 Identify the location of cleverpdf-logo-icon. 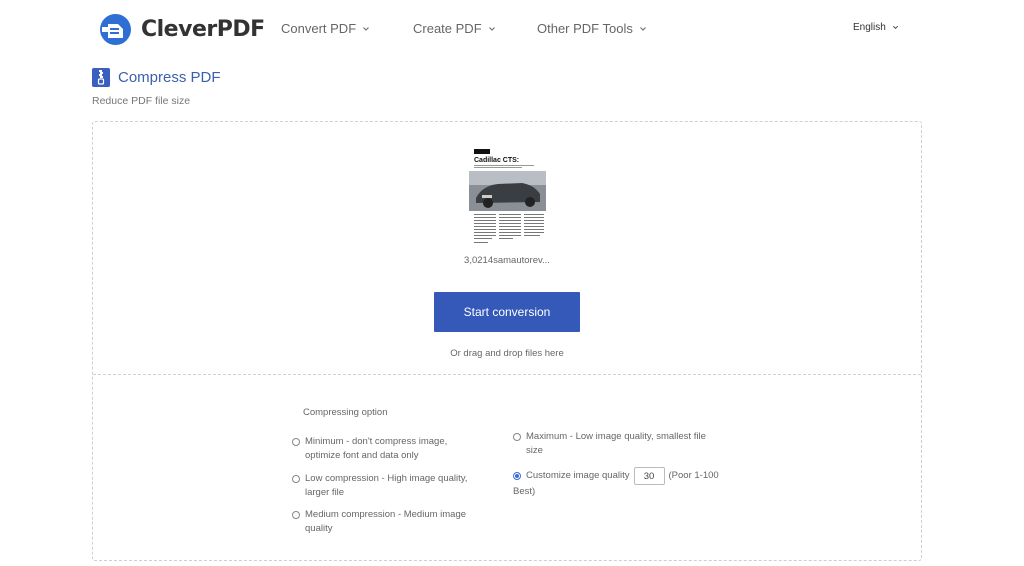
(115, 29).